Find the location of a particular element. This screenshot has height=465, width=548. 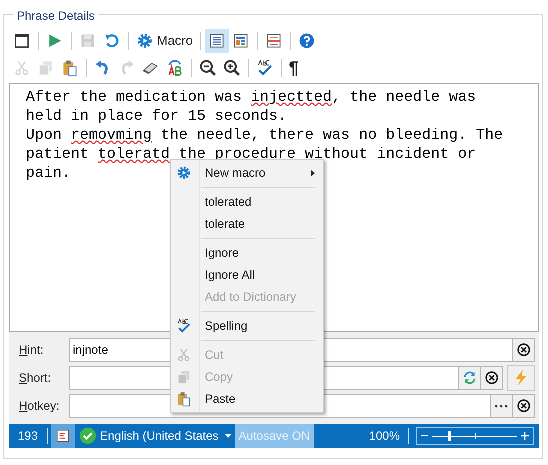

field-label: Hotkey: is located at coordinates (40, 406).